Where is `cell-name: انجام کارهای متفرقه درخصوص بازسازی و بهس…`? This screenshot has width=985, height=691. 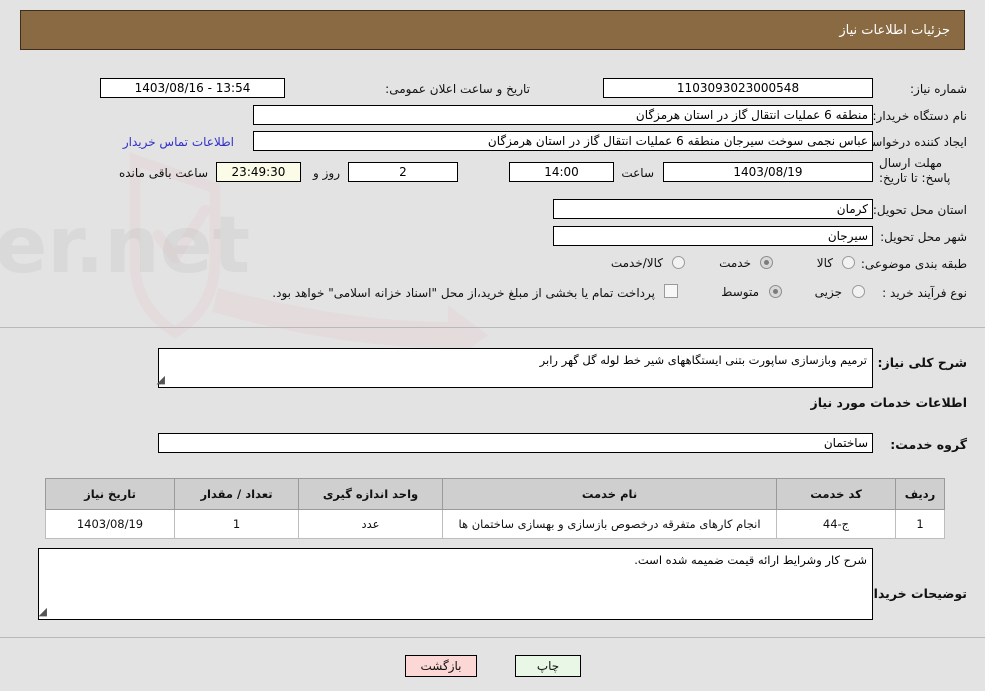
cell-name: انجام کارهای متفرقه درخصوص بازسازی و بهس… is located at coordinates (609, 524).